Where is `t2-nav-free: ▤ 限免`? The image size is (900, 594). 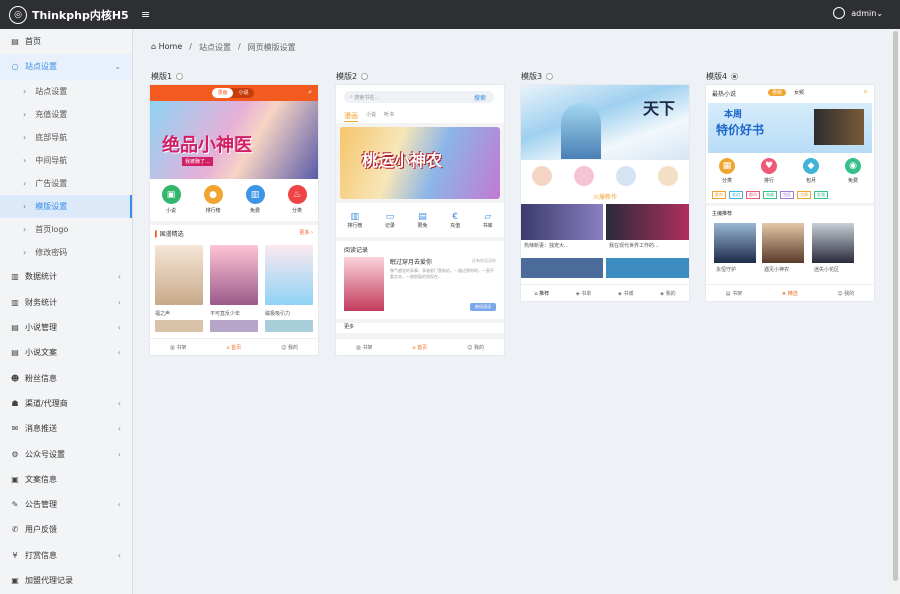
t2-nav-free: ▤ 限免 is located at coordinates (422, 220).